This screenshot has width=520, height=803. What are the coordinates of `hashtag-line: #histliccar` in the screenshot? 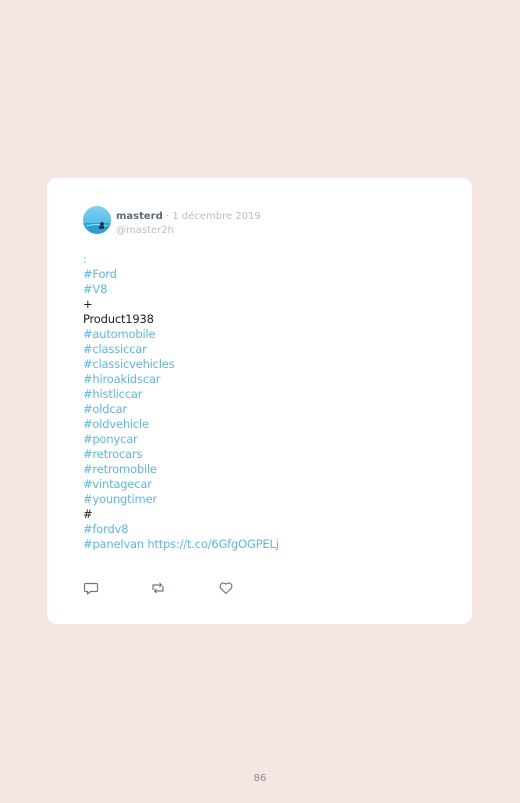 It's located at (181, 394).